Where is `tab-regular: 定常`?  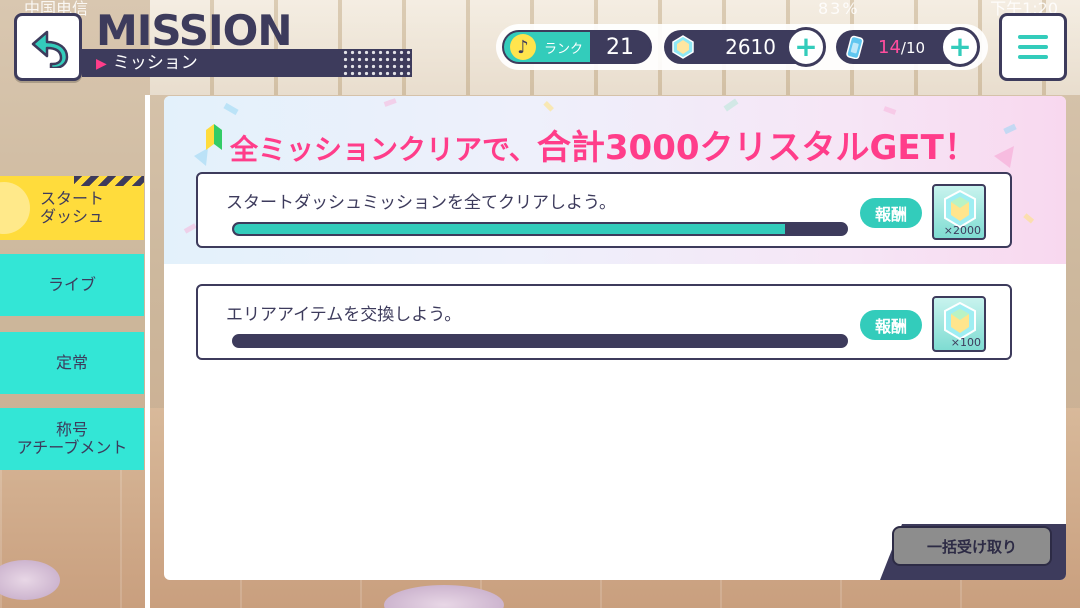
tab-regular: 定常 is located at coordinates (72, 363).